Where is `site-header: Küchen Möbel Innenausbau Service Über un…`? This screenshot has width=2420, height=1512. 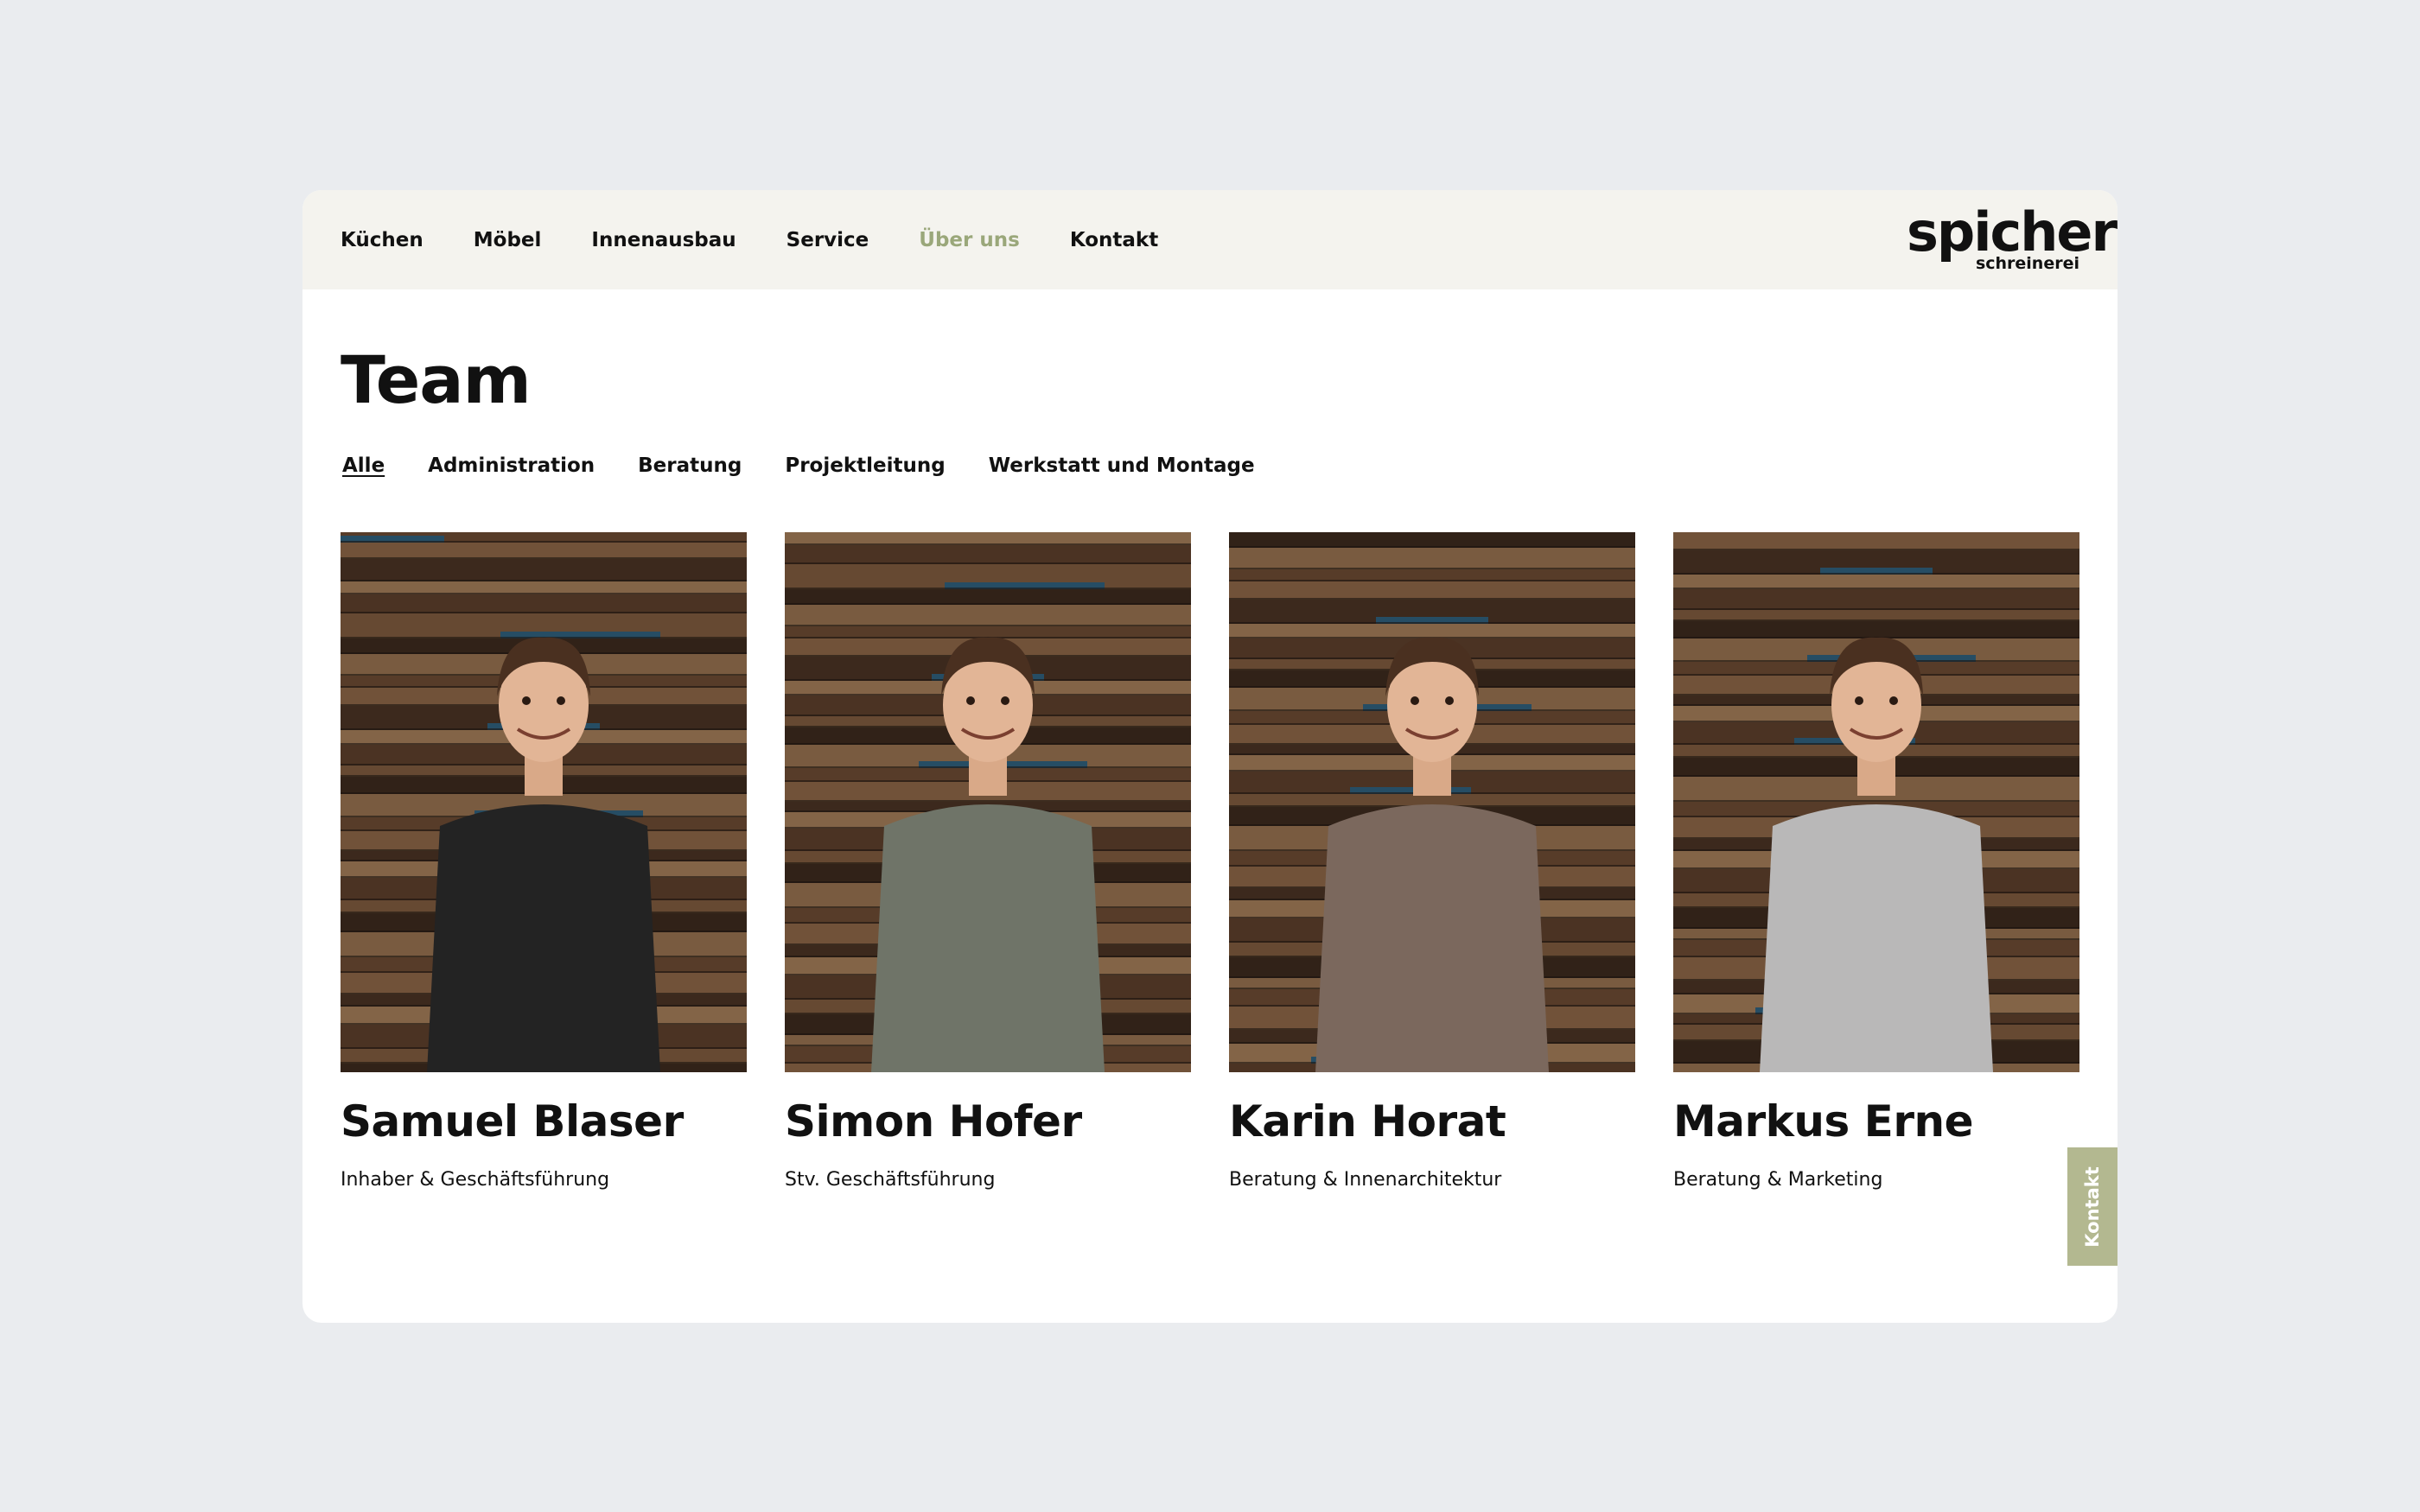 site-header: Küchen Möbel Innenausbau Service Über un… is located at coordinates (1210, 239).